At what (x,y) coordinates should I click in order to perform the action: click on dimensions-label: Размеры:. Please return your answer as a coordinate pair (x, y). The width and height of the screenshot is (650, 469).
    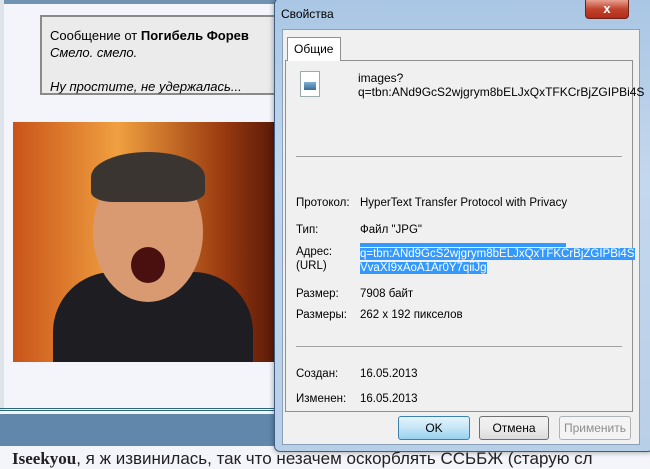
    Looking at the image, I should click on (321, 315).